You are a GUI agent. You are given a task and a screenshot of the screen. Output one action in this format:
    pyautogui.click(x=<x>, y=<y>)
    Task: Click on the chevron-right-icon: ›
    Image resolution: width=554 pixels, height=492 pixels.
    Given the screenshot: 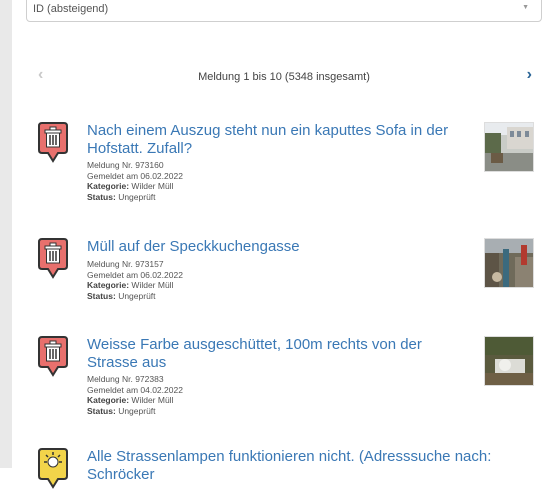 What is the action you would take?
    pyautogui.click(x=529, y=75)
    